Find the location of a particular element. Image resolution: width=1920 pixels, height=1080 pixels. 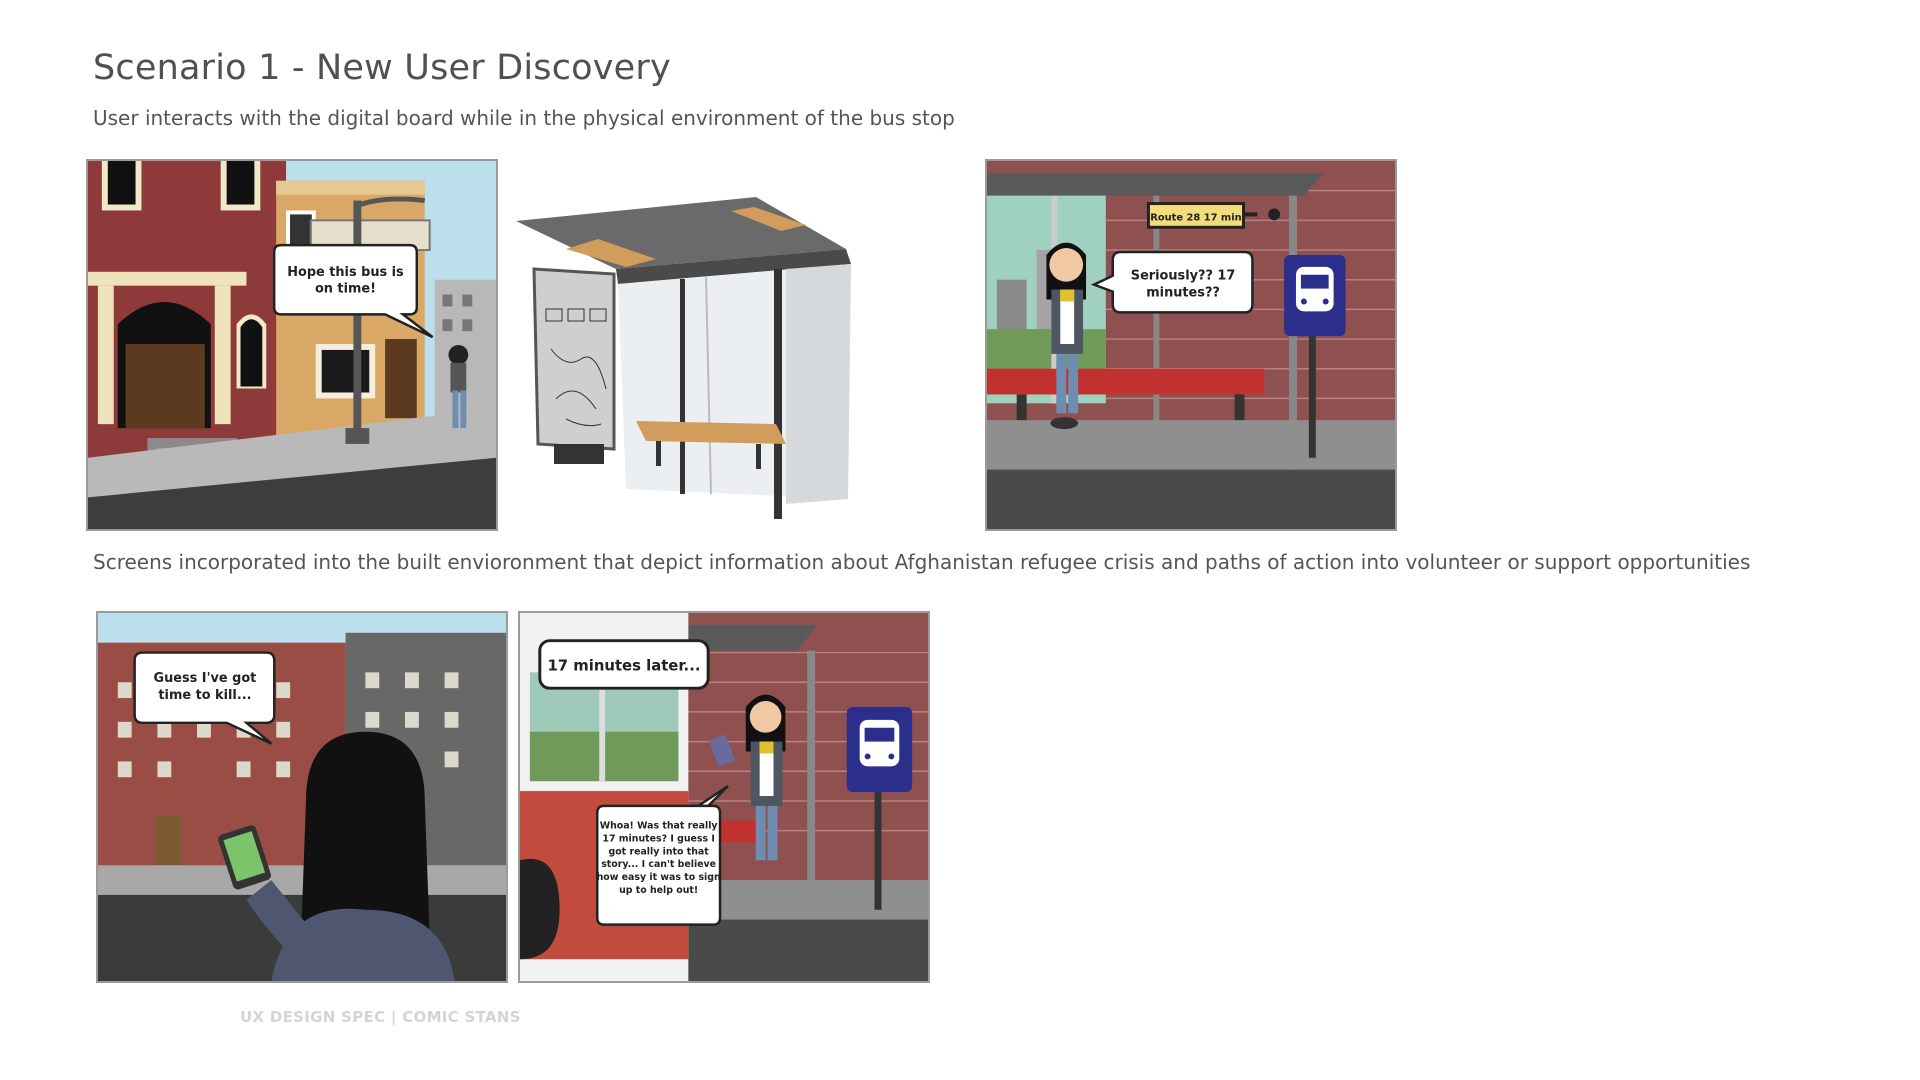

bubble-text-line1: Hope this bus is is located at coordinates (345, 272).